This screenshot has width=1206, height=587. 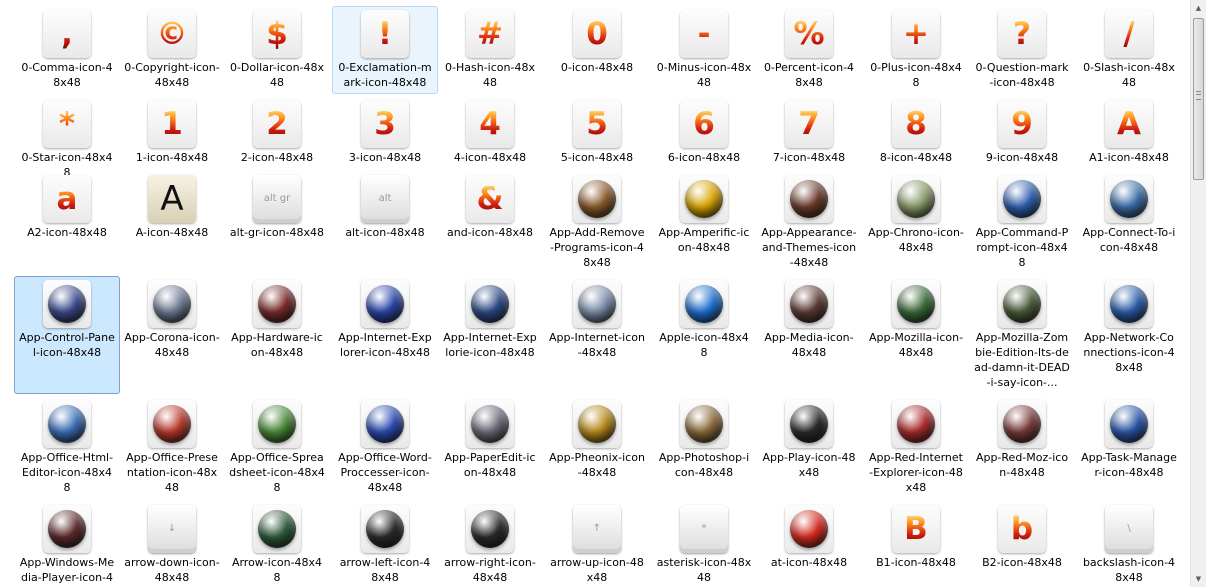 What do you see at coordinates (277, 447) in the screenshot?
I see `file-item: App-Office-Spreadsheet-icon-48x48` at bounding box center [277, 447].